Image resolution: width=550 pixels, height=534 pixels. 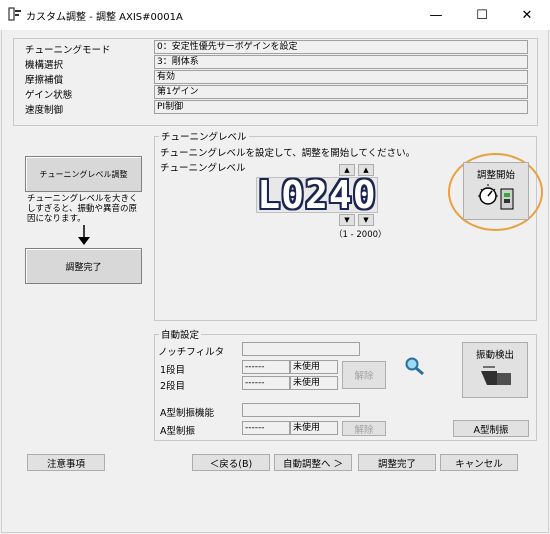 What do you see at coordinates (14, 14) in the screenshot?
I see `app-icon` at bounding box center [14, 14].